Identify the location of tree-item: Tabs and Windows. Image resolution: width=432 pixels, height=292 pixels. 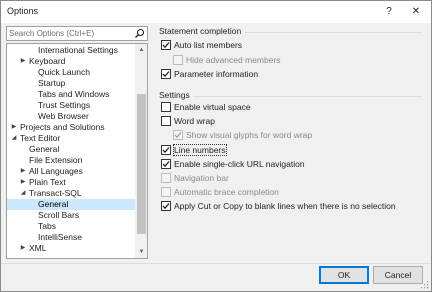
(71, 94).